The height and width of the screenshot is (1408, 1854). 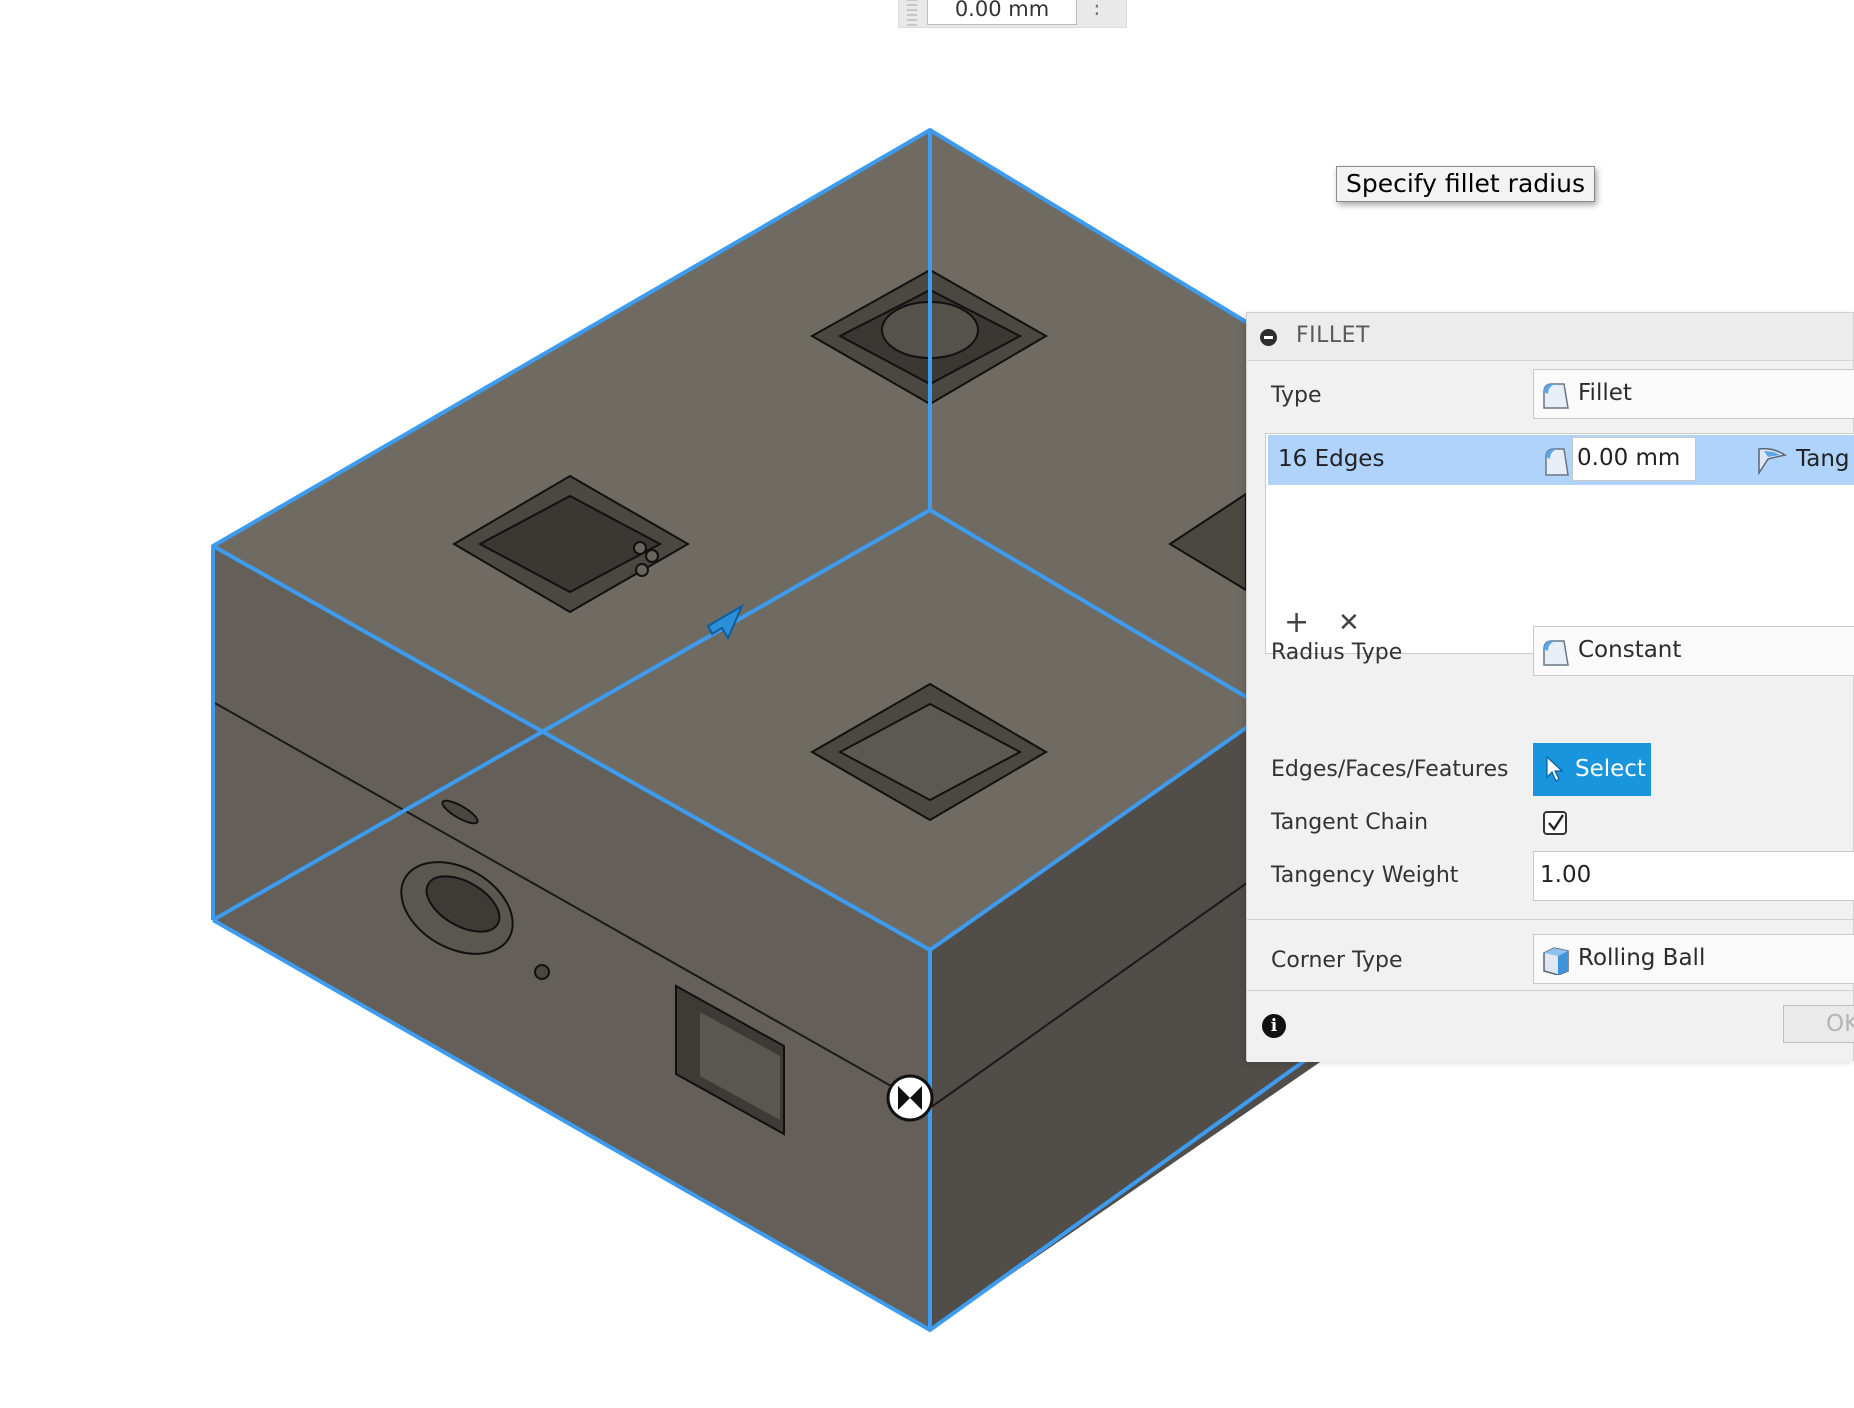 I want to click on edges-faces-features-label: Edges/Faces/Features, so click(x=1390, y=769).